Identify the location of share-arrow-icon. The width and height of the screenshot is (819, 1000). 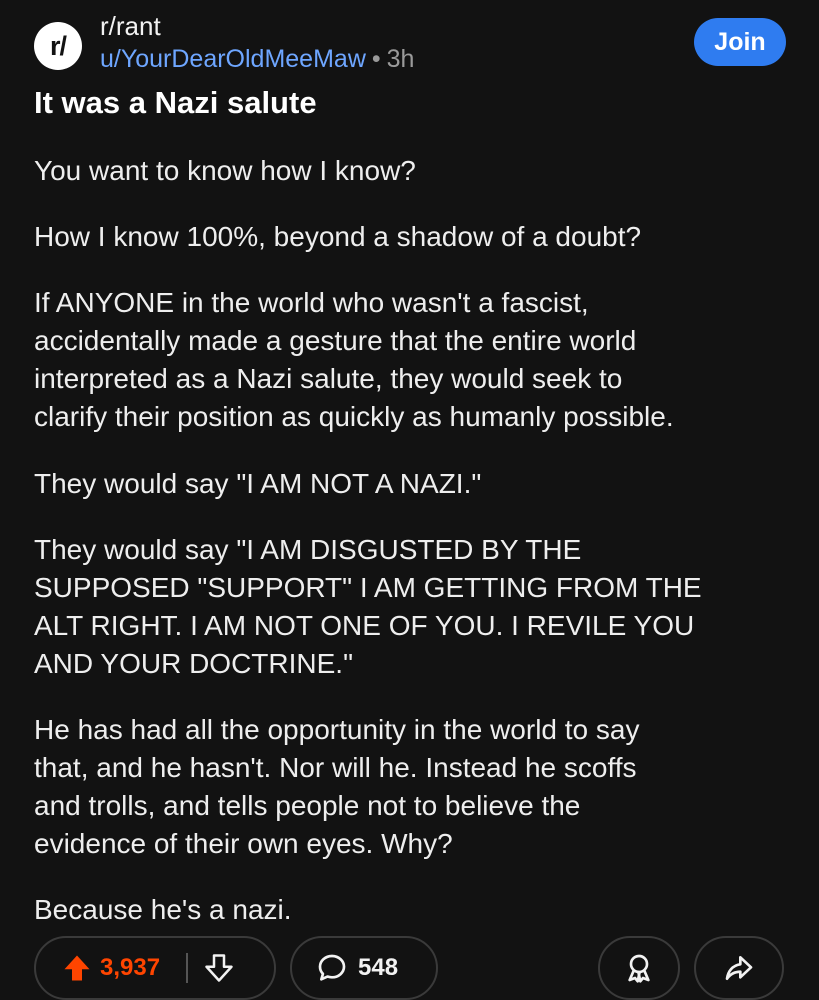
(739, 968).